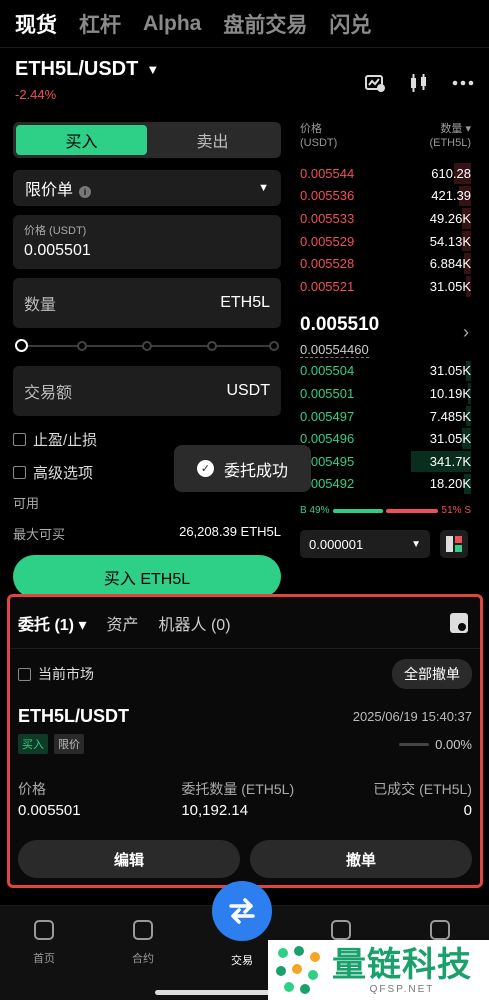 The width and height of the screenshot is (489, 1000). Describe the element at coordinates (327, 218) in the screenshot. I see `ask-price: 0.005533` at that location.